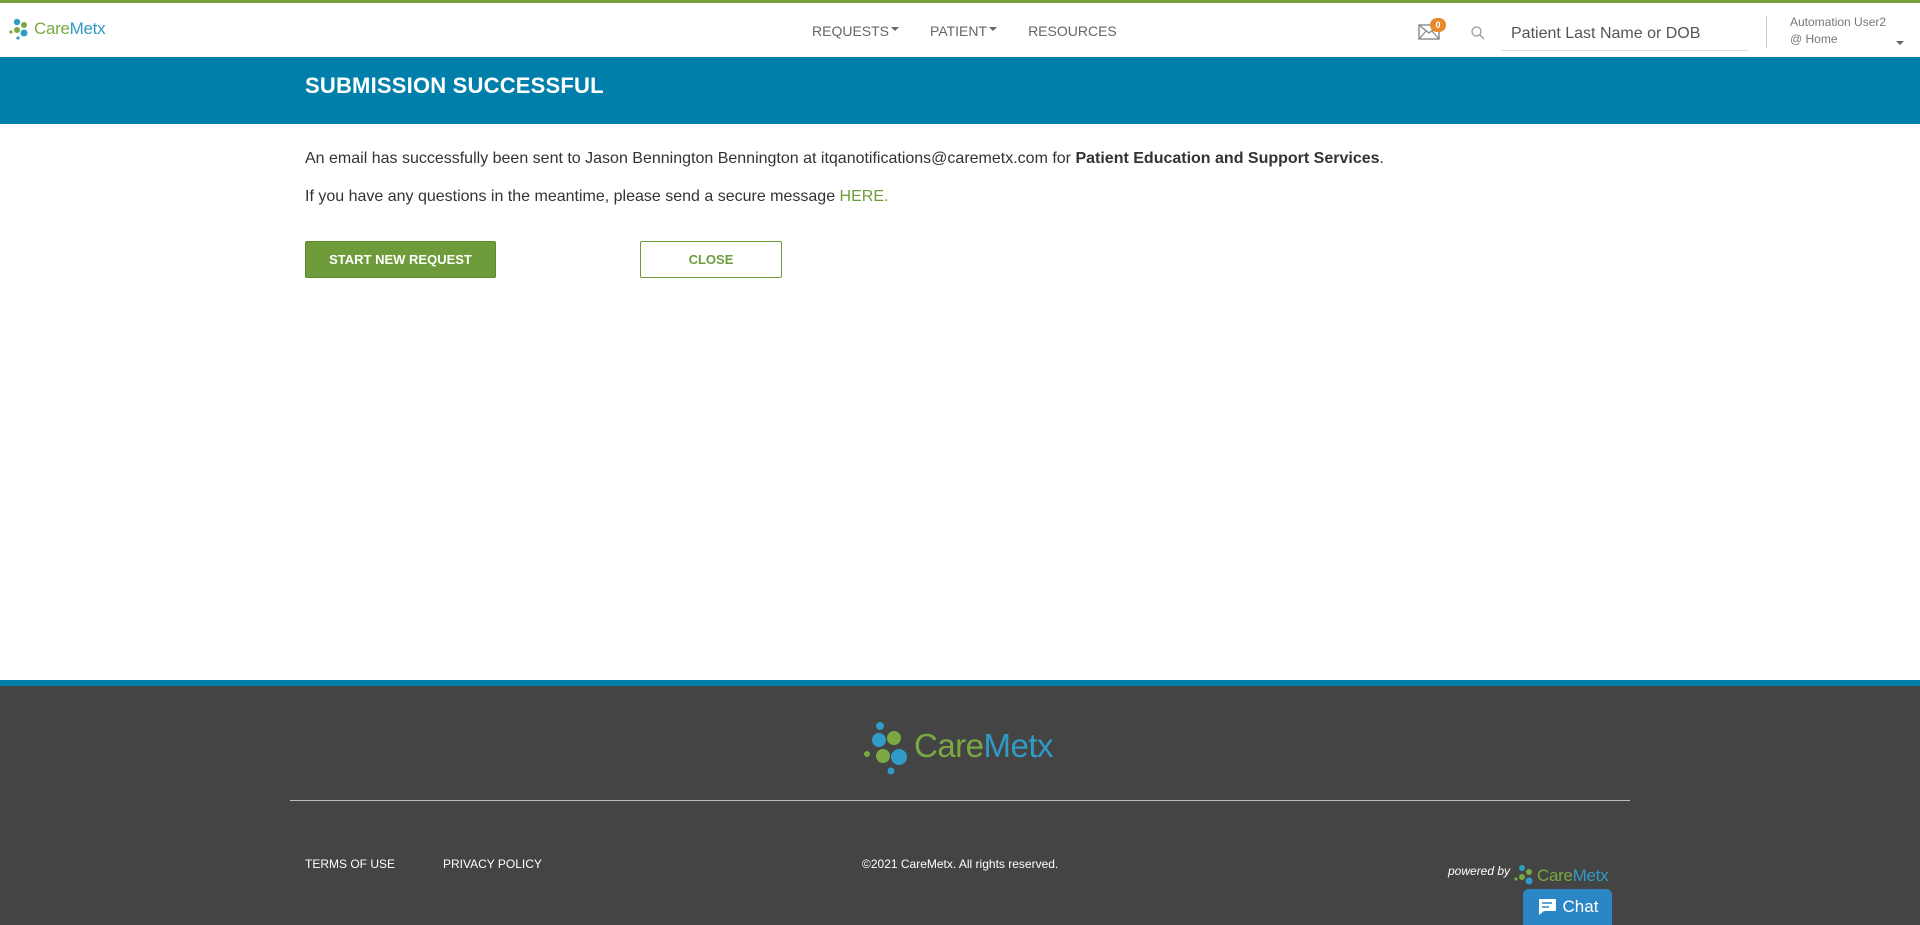 The height and width of the screenshot is (925, 1920). What do you see at coordinates (1900, 43) in the screenshot?
I see `user-menu-chevron-down-icon` at bounding box center [1900, 43].